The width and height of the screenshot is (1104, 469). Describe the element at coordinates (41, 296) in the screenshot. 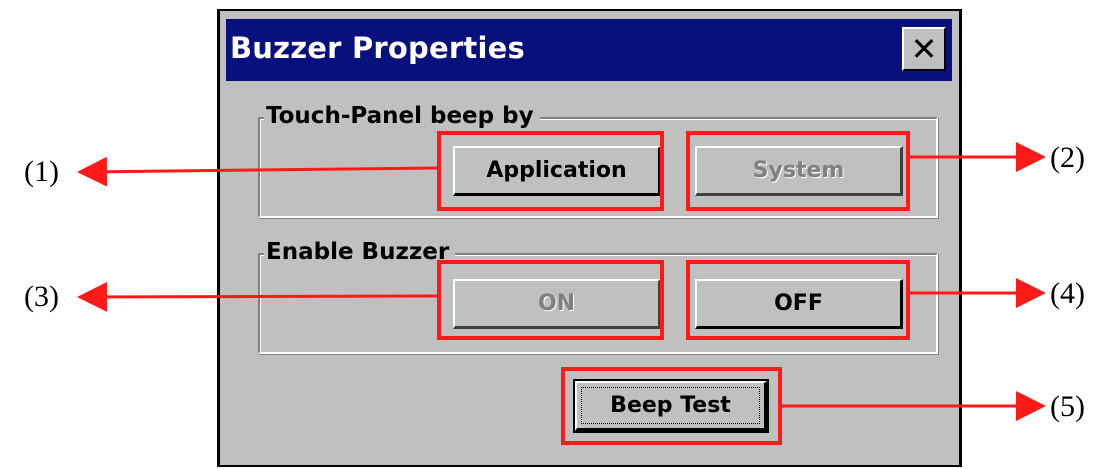

I see `annotation-label-3: (3)` at that location.